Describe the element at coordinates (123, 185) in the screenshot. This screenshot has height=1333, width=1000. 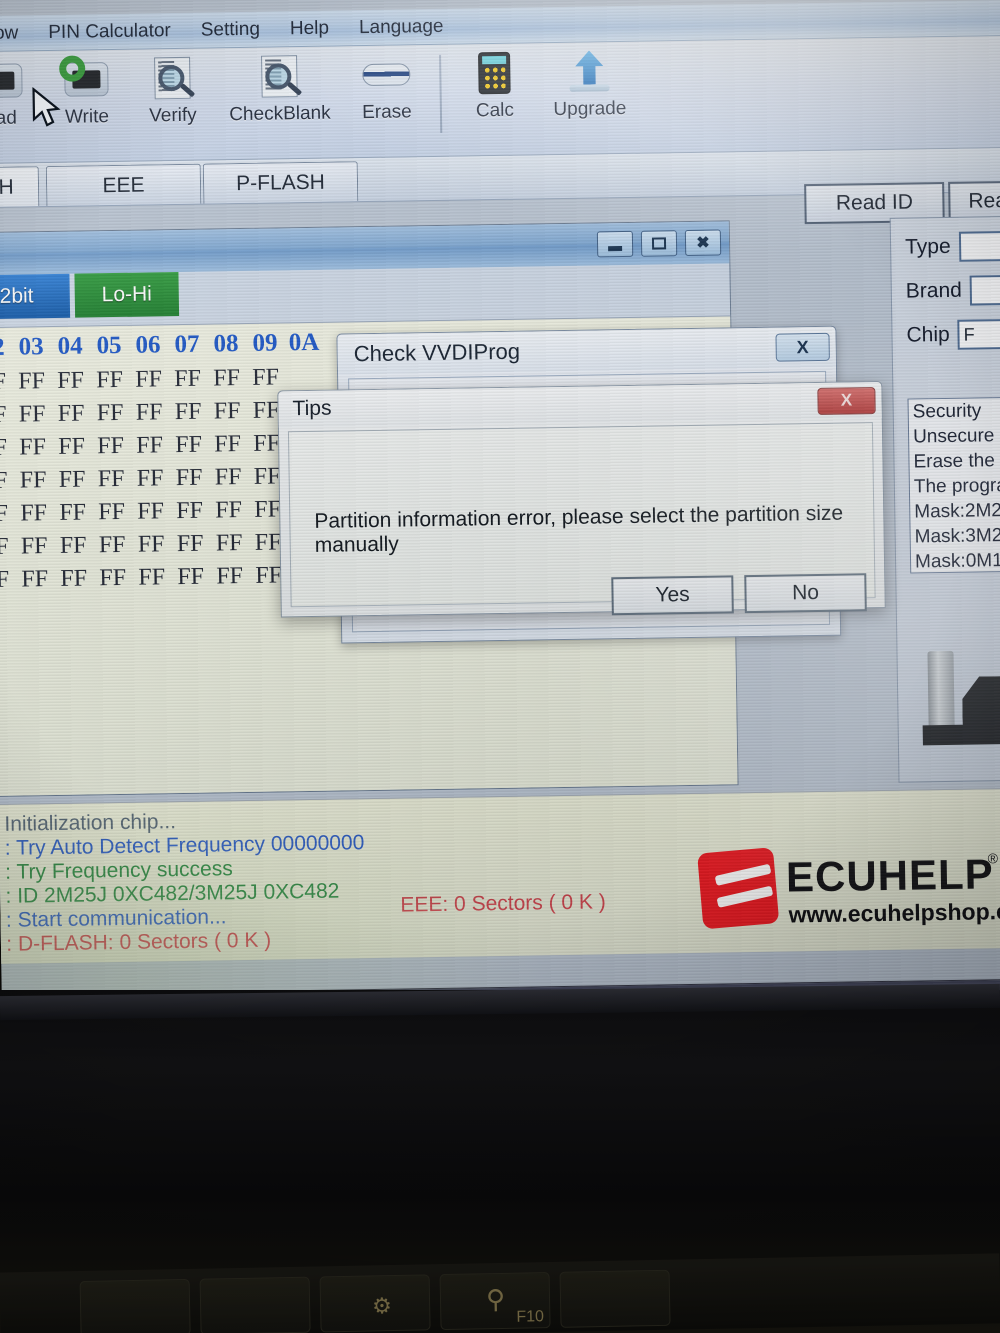
I see `tab-eee: EEE` at that location.